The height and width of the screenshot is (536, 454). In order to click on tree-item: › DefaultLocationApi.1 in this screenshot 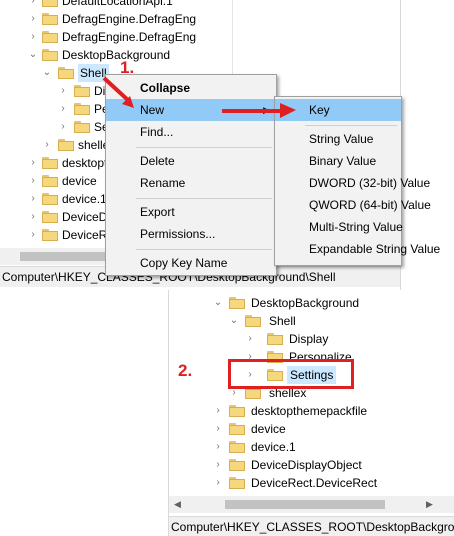, I will do `click(115, 5)`.